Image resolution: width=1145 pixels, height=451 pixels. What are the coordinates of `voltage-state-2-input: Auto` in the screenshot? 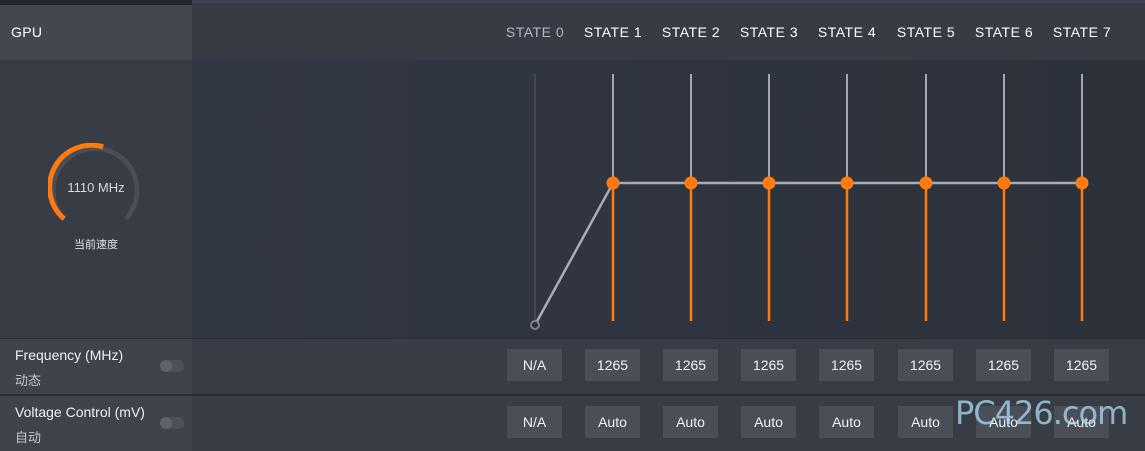 It's located at (690, 422).